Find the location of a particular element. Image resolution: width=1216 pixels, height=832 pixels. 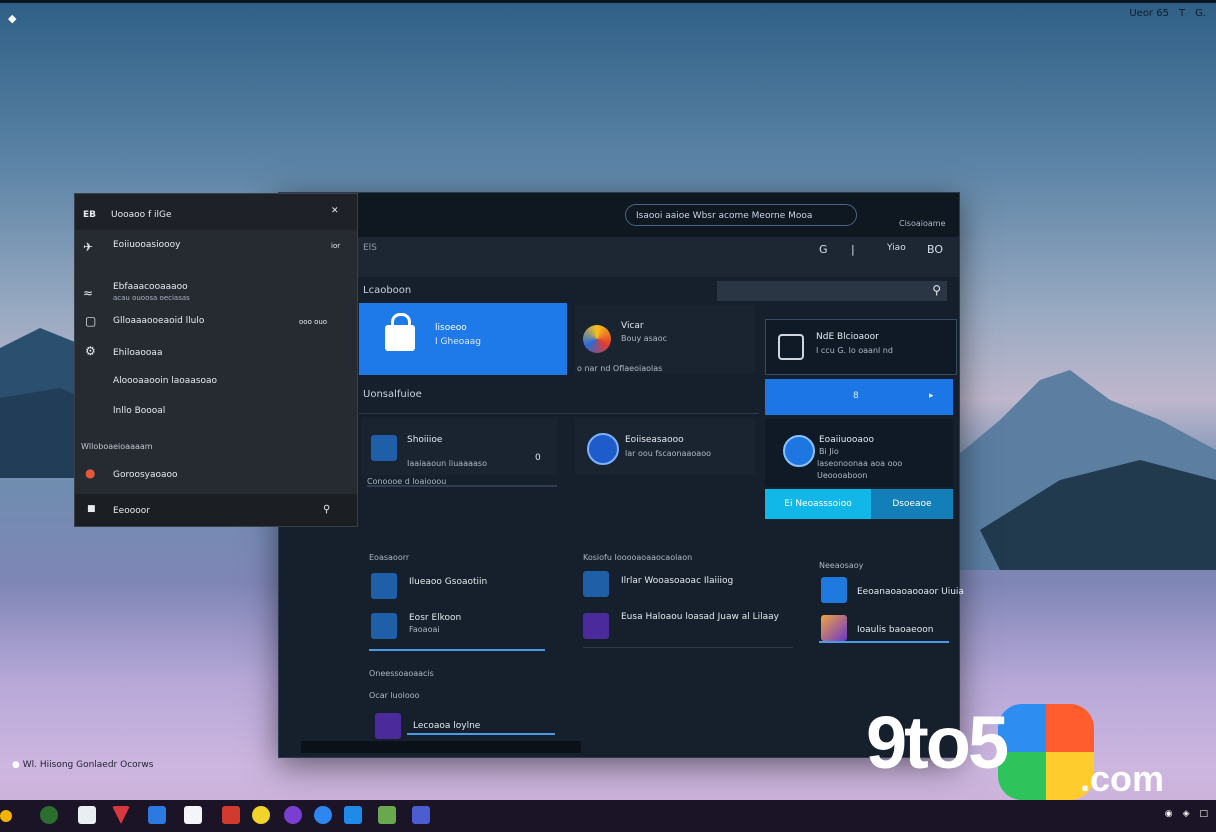

top-tray-text-3: G. is located at coordinates (1200, 13).